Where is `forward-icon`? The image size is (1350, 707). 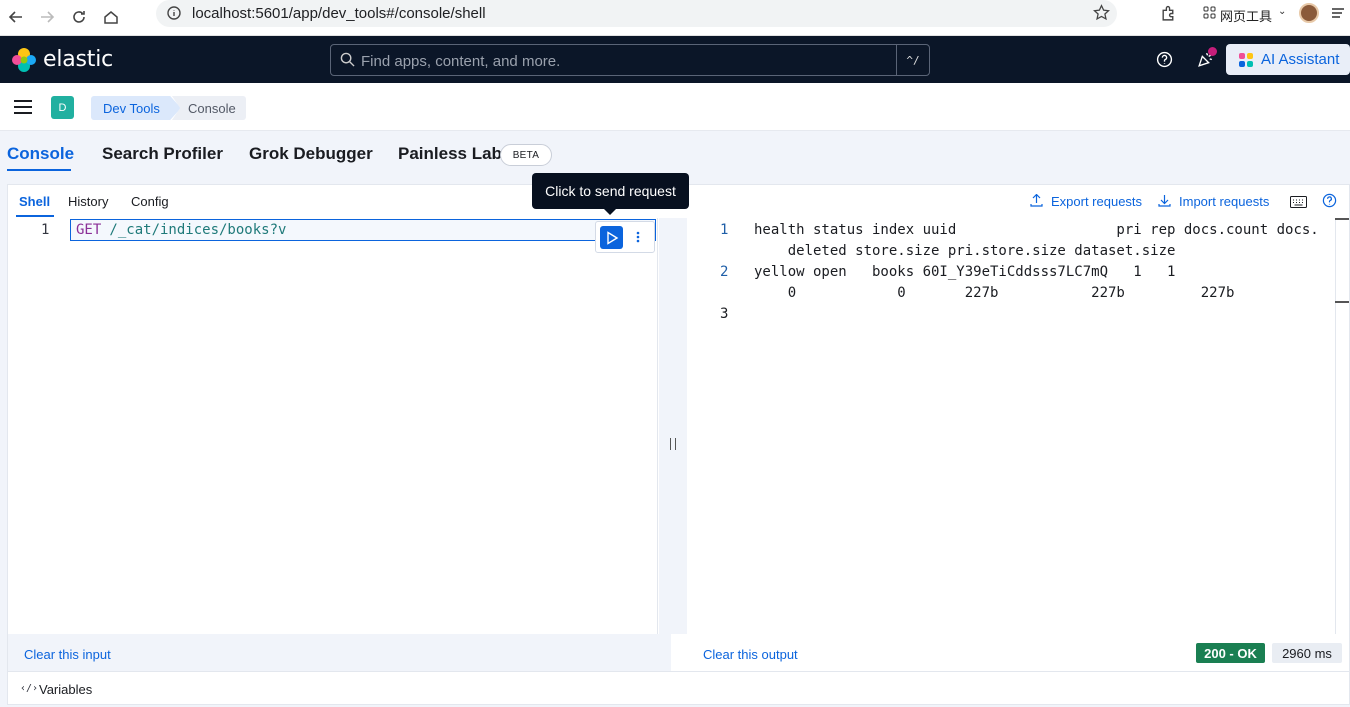
forward-icon is located at coordinates (47, 17).